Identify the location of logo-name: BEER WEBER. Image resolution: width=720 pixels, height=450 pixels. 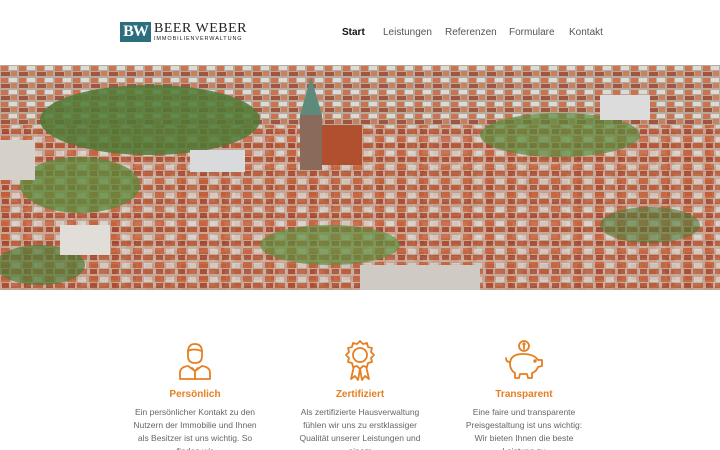
(201, 28).